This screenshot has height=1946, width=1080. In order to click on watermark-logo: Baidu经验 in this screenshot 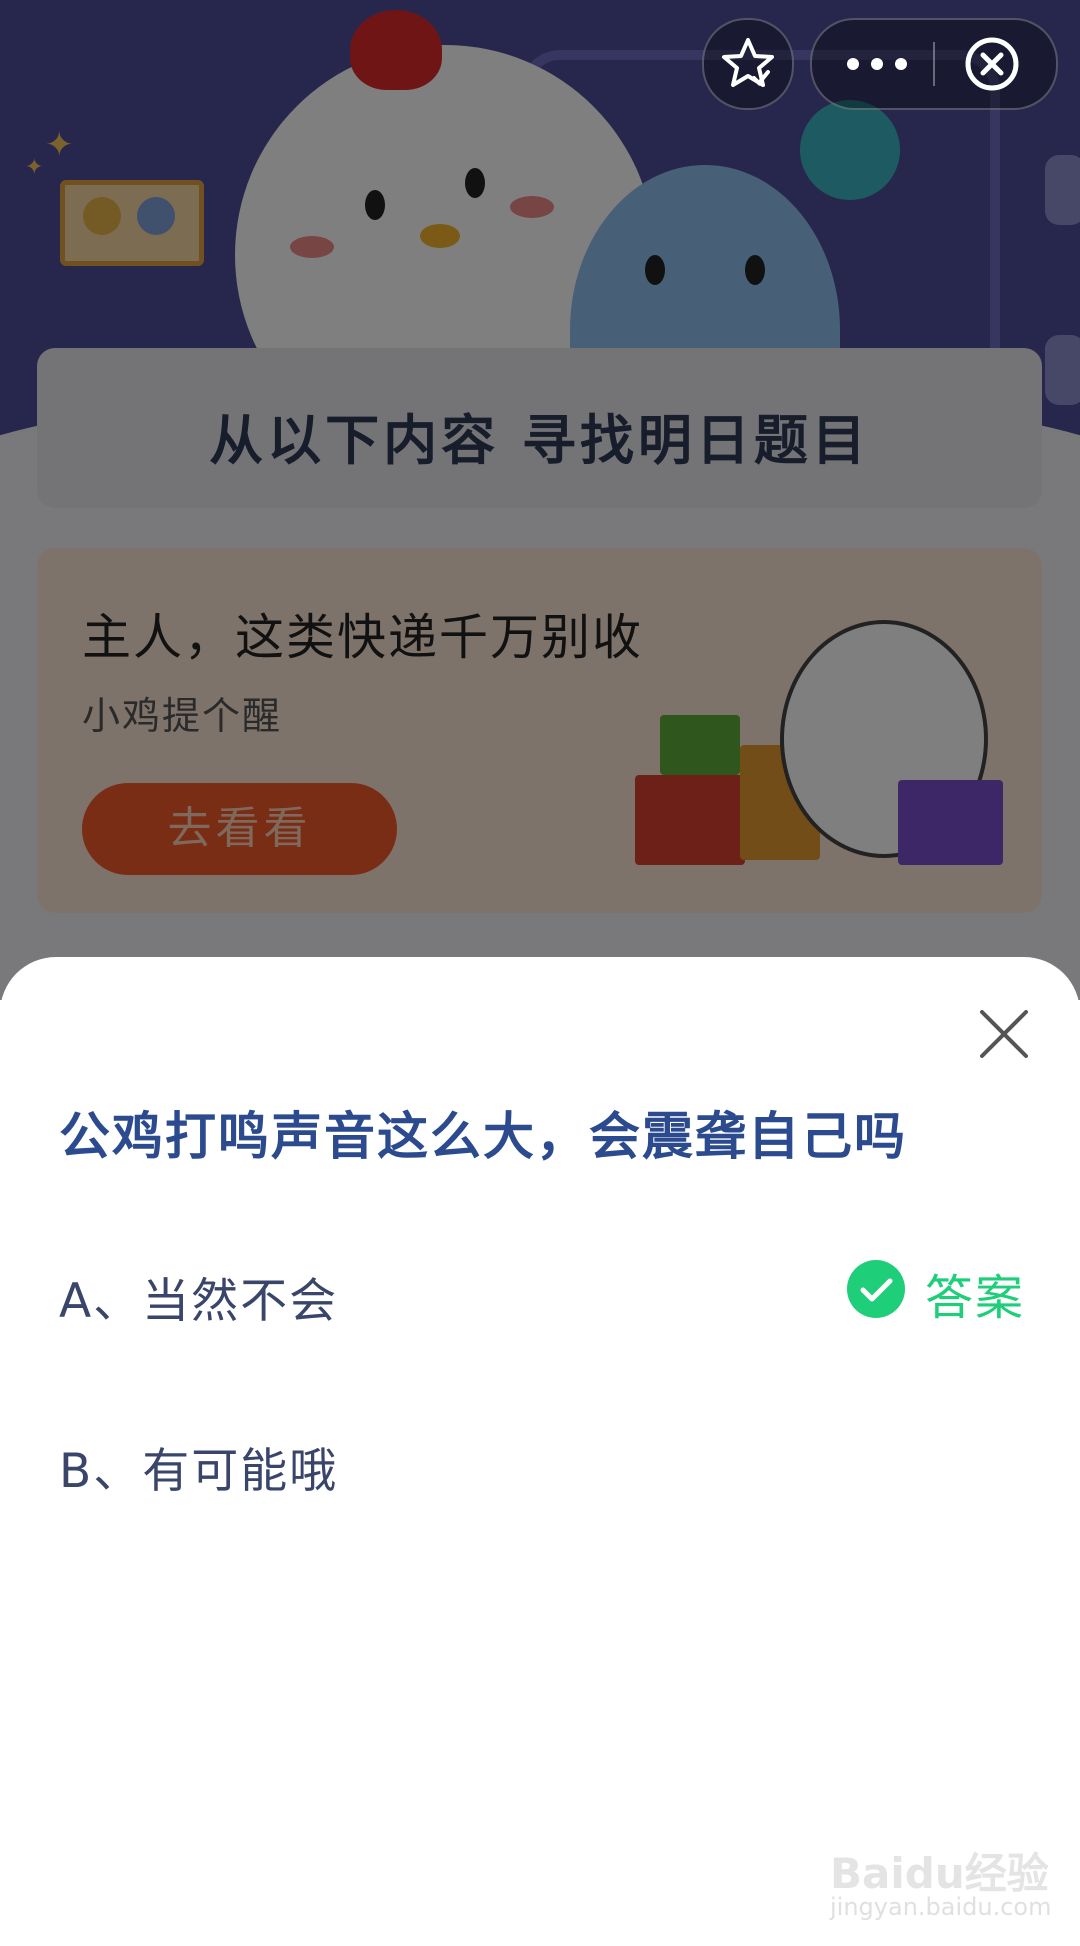, I will do `click(939, 1873)`.